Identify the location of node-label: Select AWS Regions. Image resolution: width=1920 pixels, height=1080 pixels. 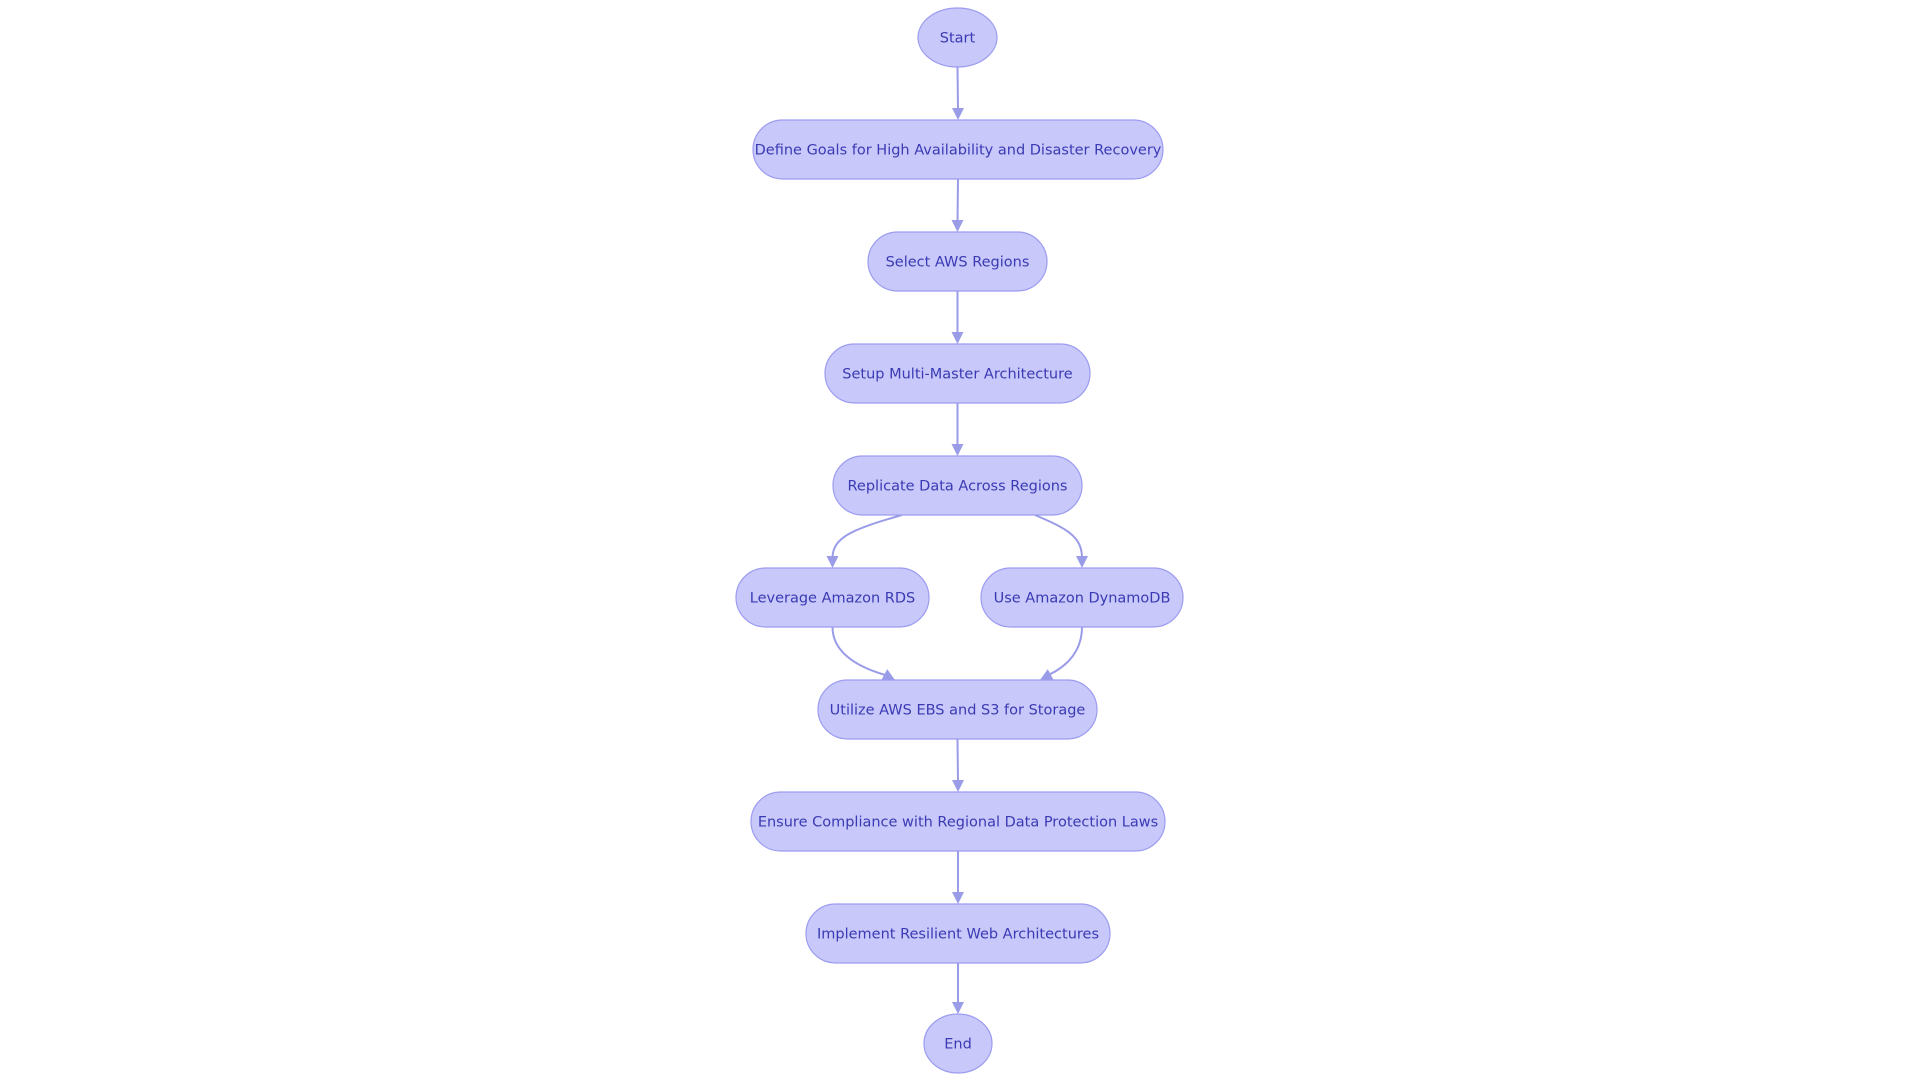
(958, 263).